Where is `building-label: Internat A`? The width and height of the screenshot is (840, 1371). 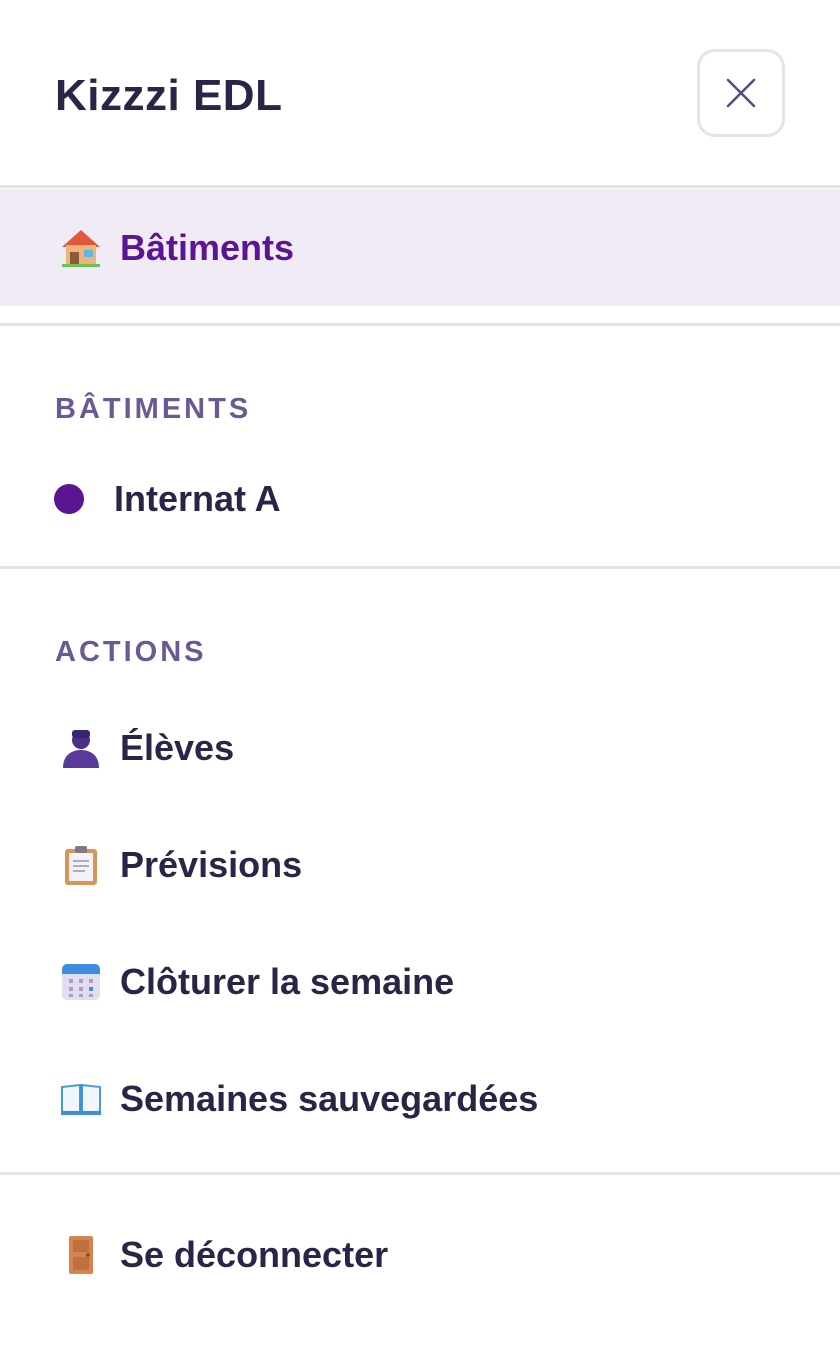
building-label: Internat A is located at coordinates (197, 498).